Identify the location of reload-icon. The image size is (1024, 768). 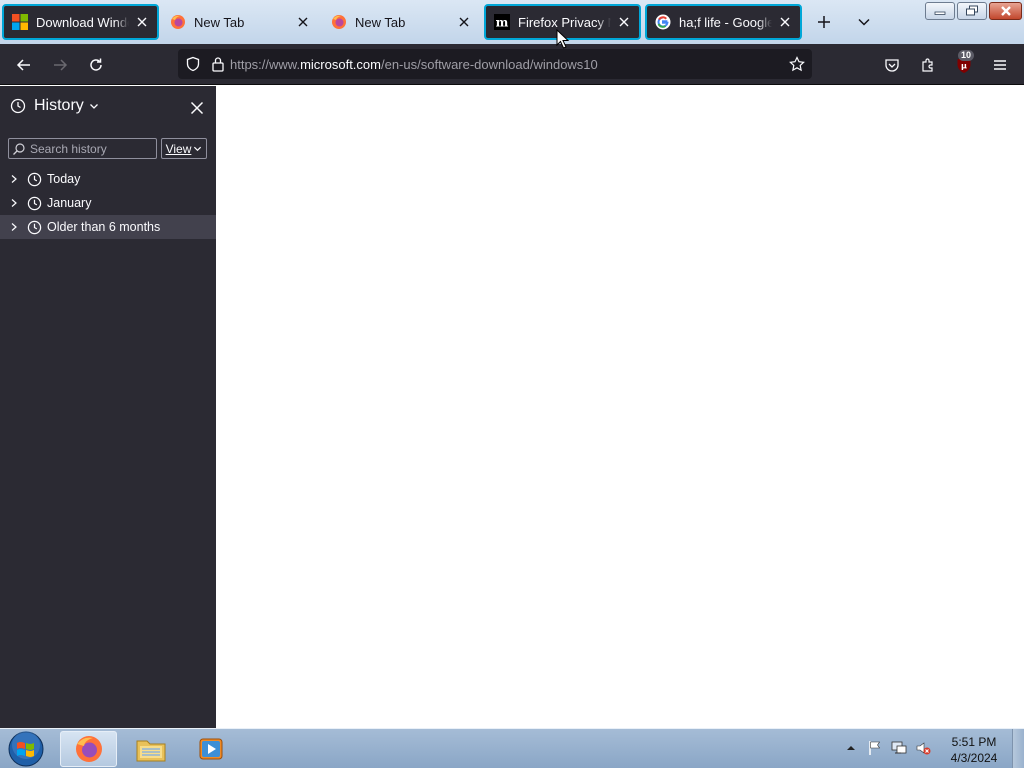
(96, 64).